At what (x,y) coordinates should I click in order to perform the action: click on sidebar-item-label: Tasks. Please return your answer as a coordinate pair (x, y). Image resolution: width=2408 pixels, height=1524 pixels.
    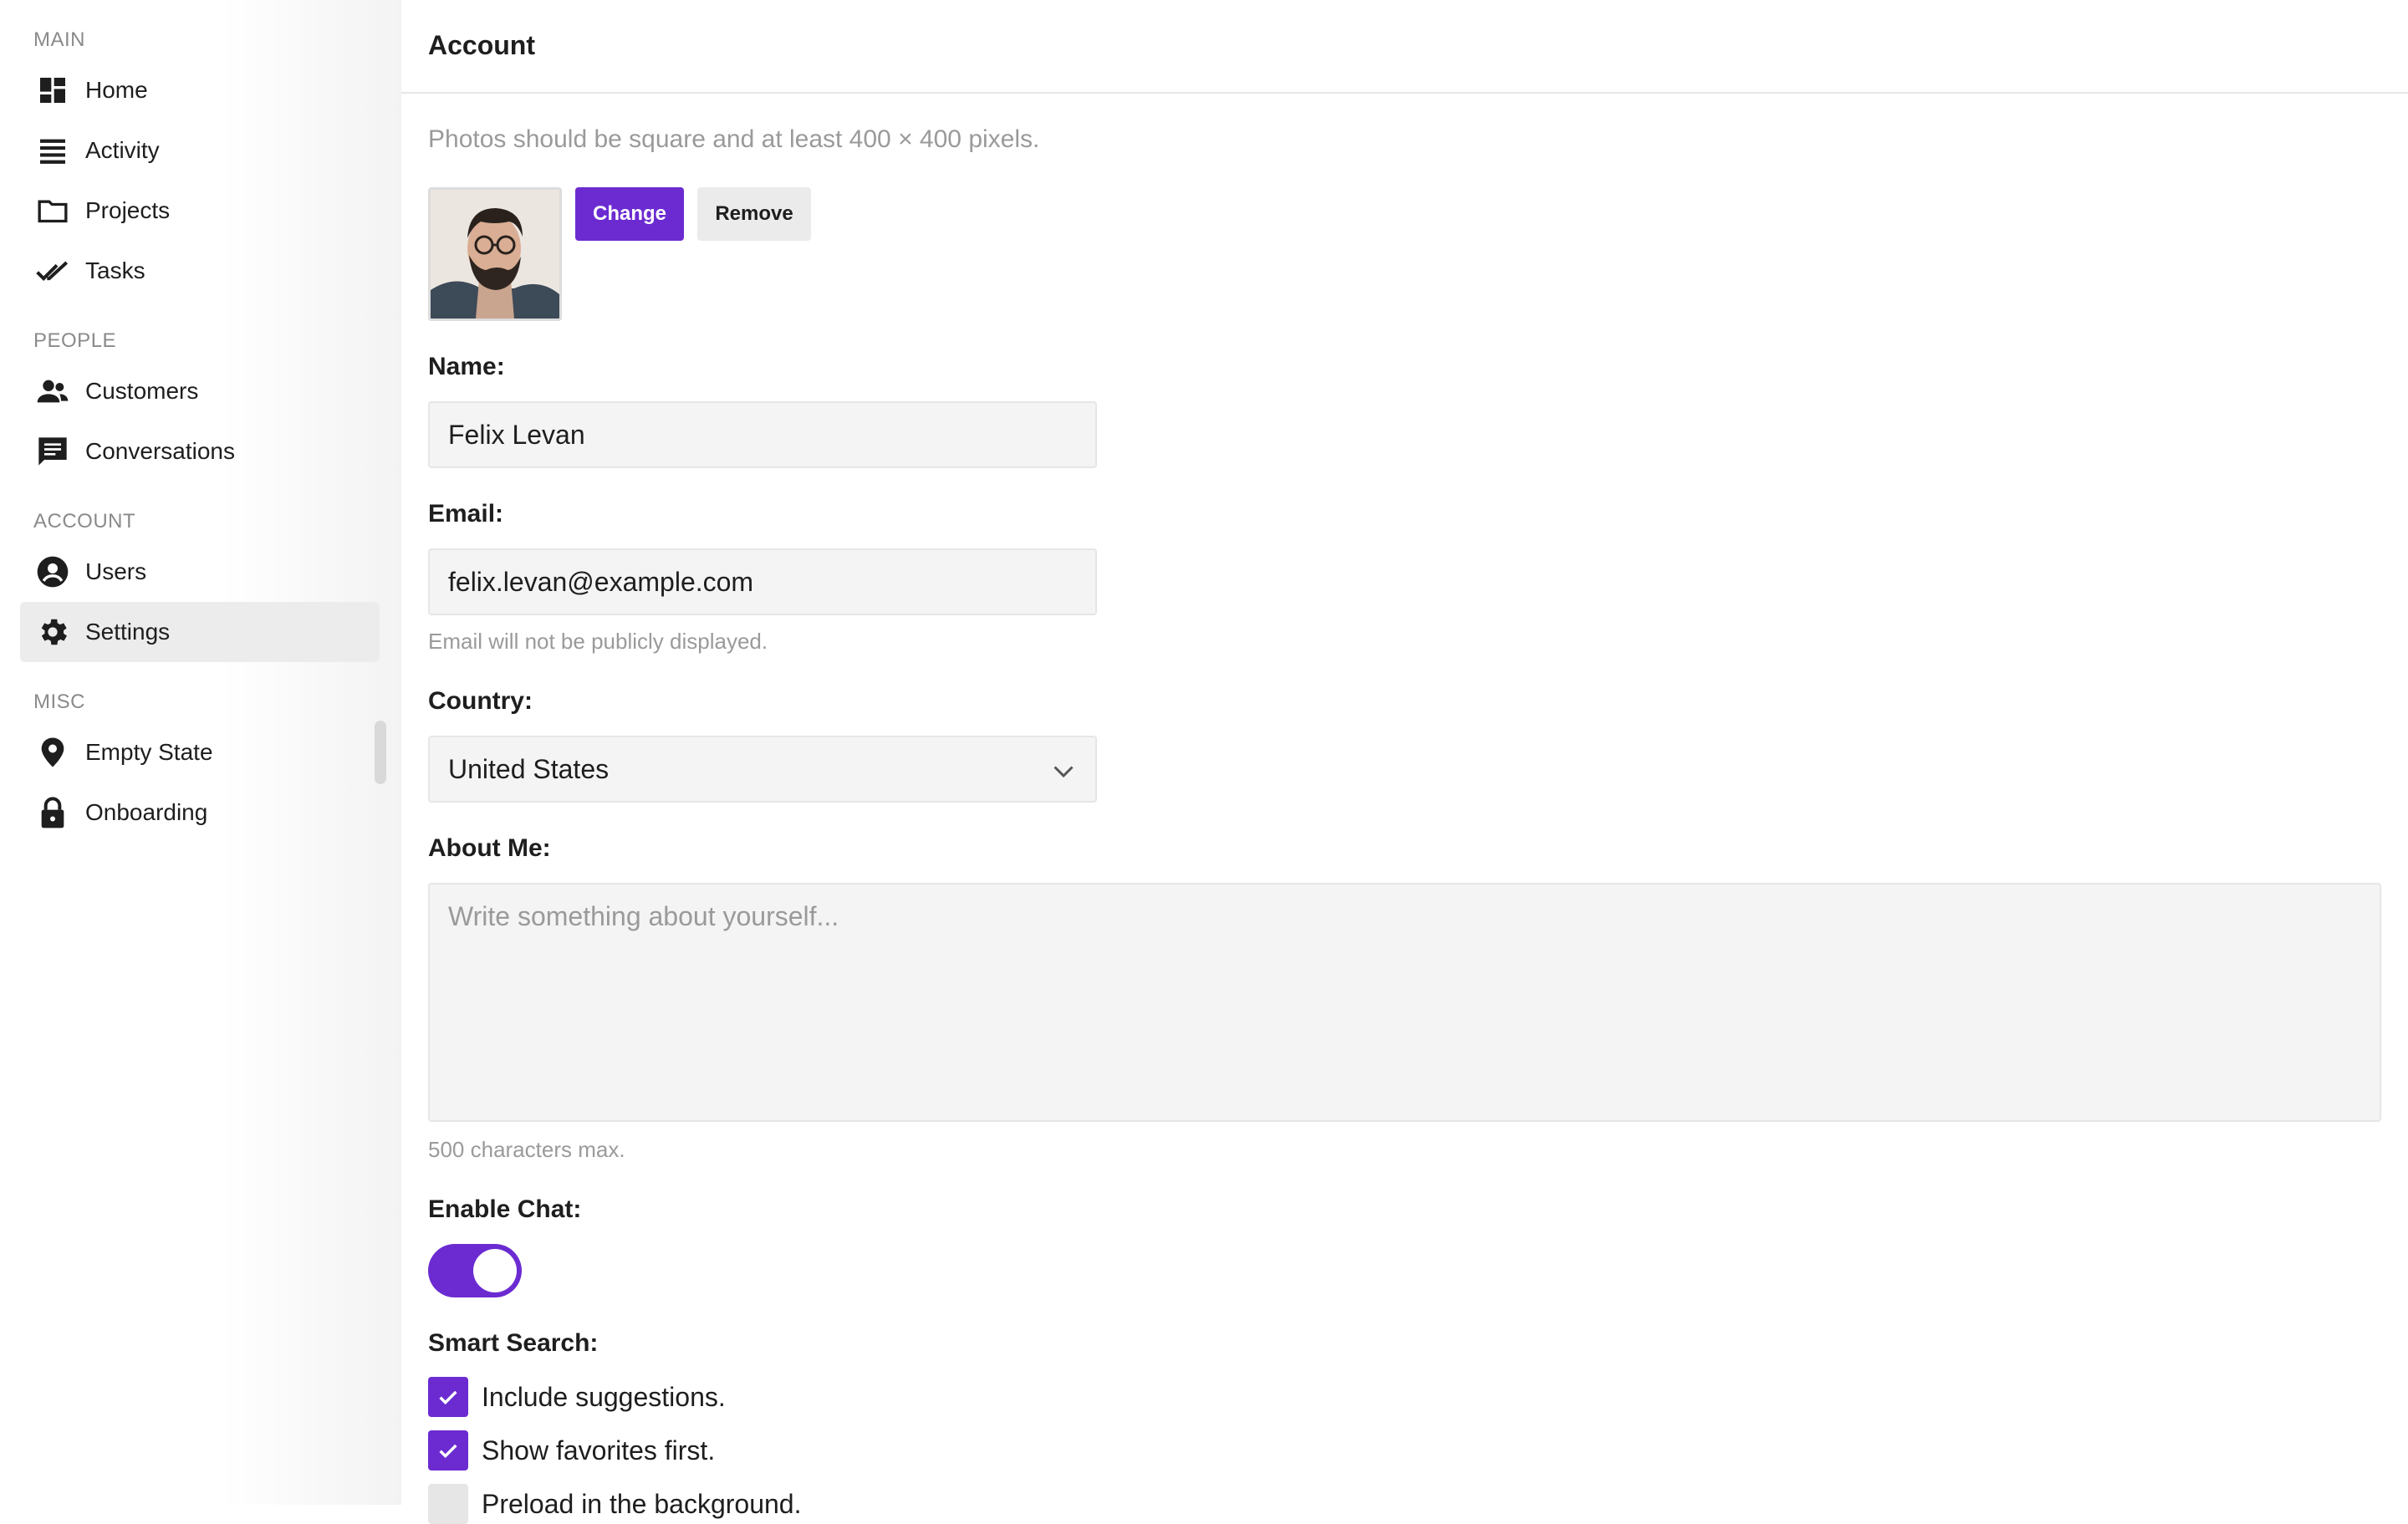
    Looking at the image, I should click on (115, 270).